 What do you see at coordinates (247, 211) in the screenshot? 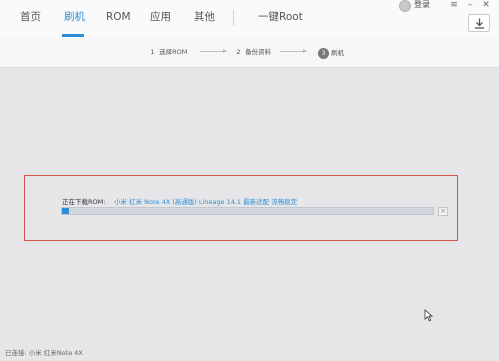
I see `download-progress-bar` at bounding box center [247, 211].